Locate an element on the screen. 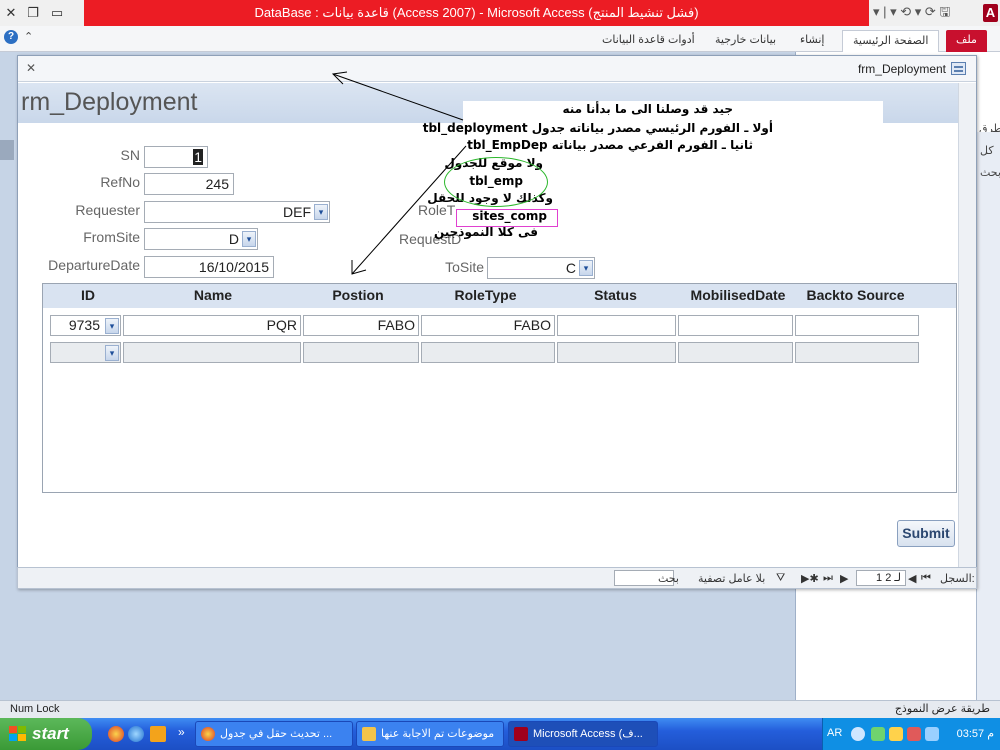 Image resolution: width=1000 pixels, height=750 pixels. last-record-icon: ⏭ is located at coordinates (828, 578).